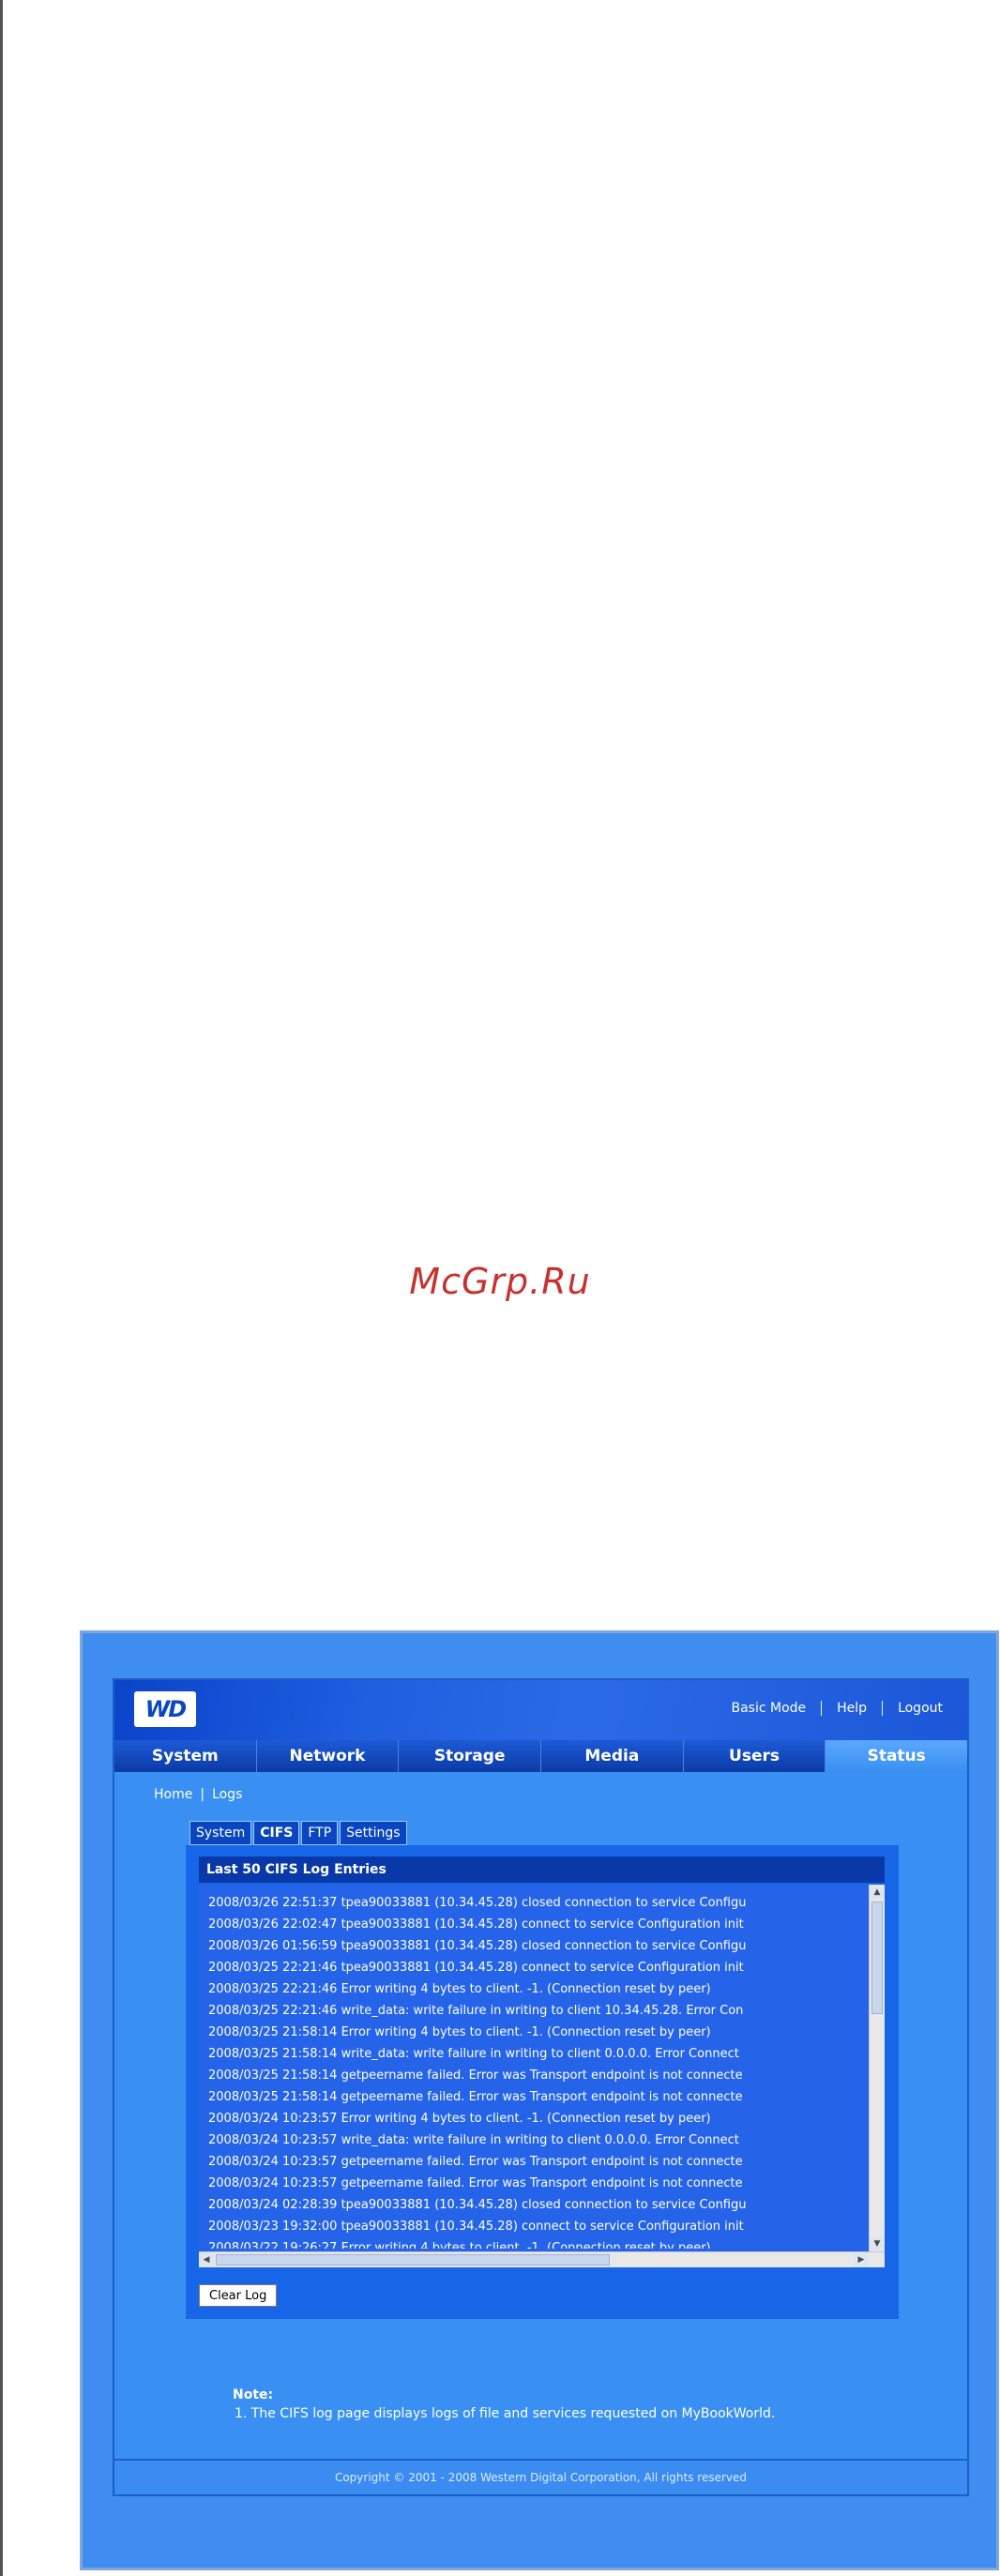 Image resolution: width=1000 pixels, height=2576 pixels. Describe the element at coordinates (328, 1756) in the screenshot. I see `nav-tab-network: Network` at that location.